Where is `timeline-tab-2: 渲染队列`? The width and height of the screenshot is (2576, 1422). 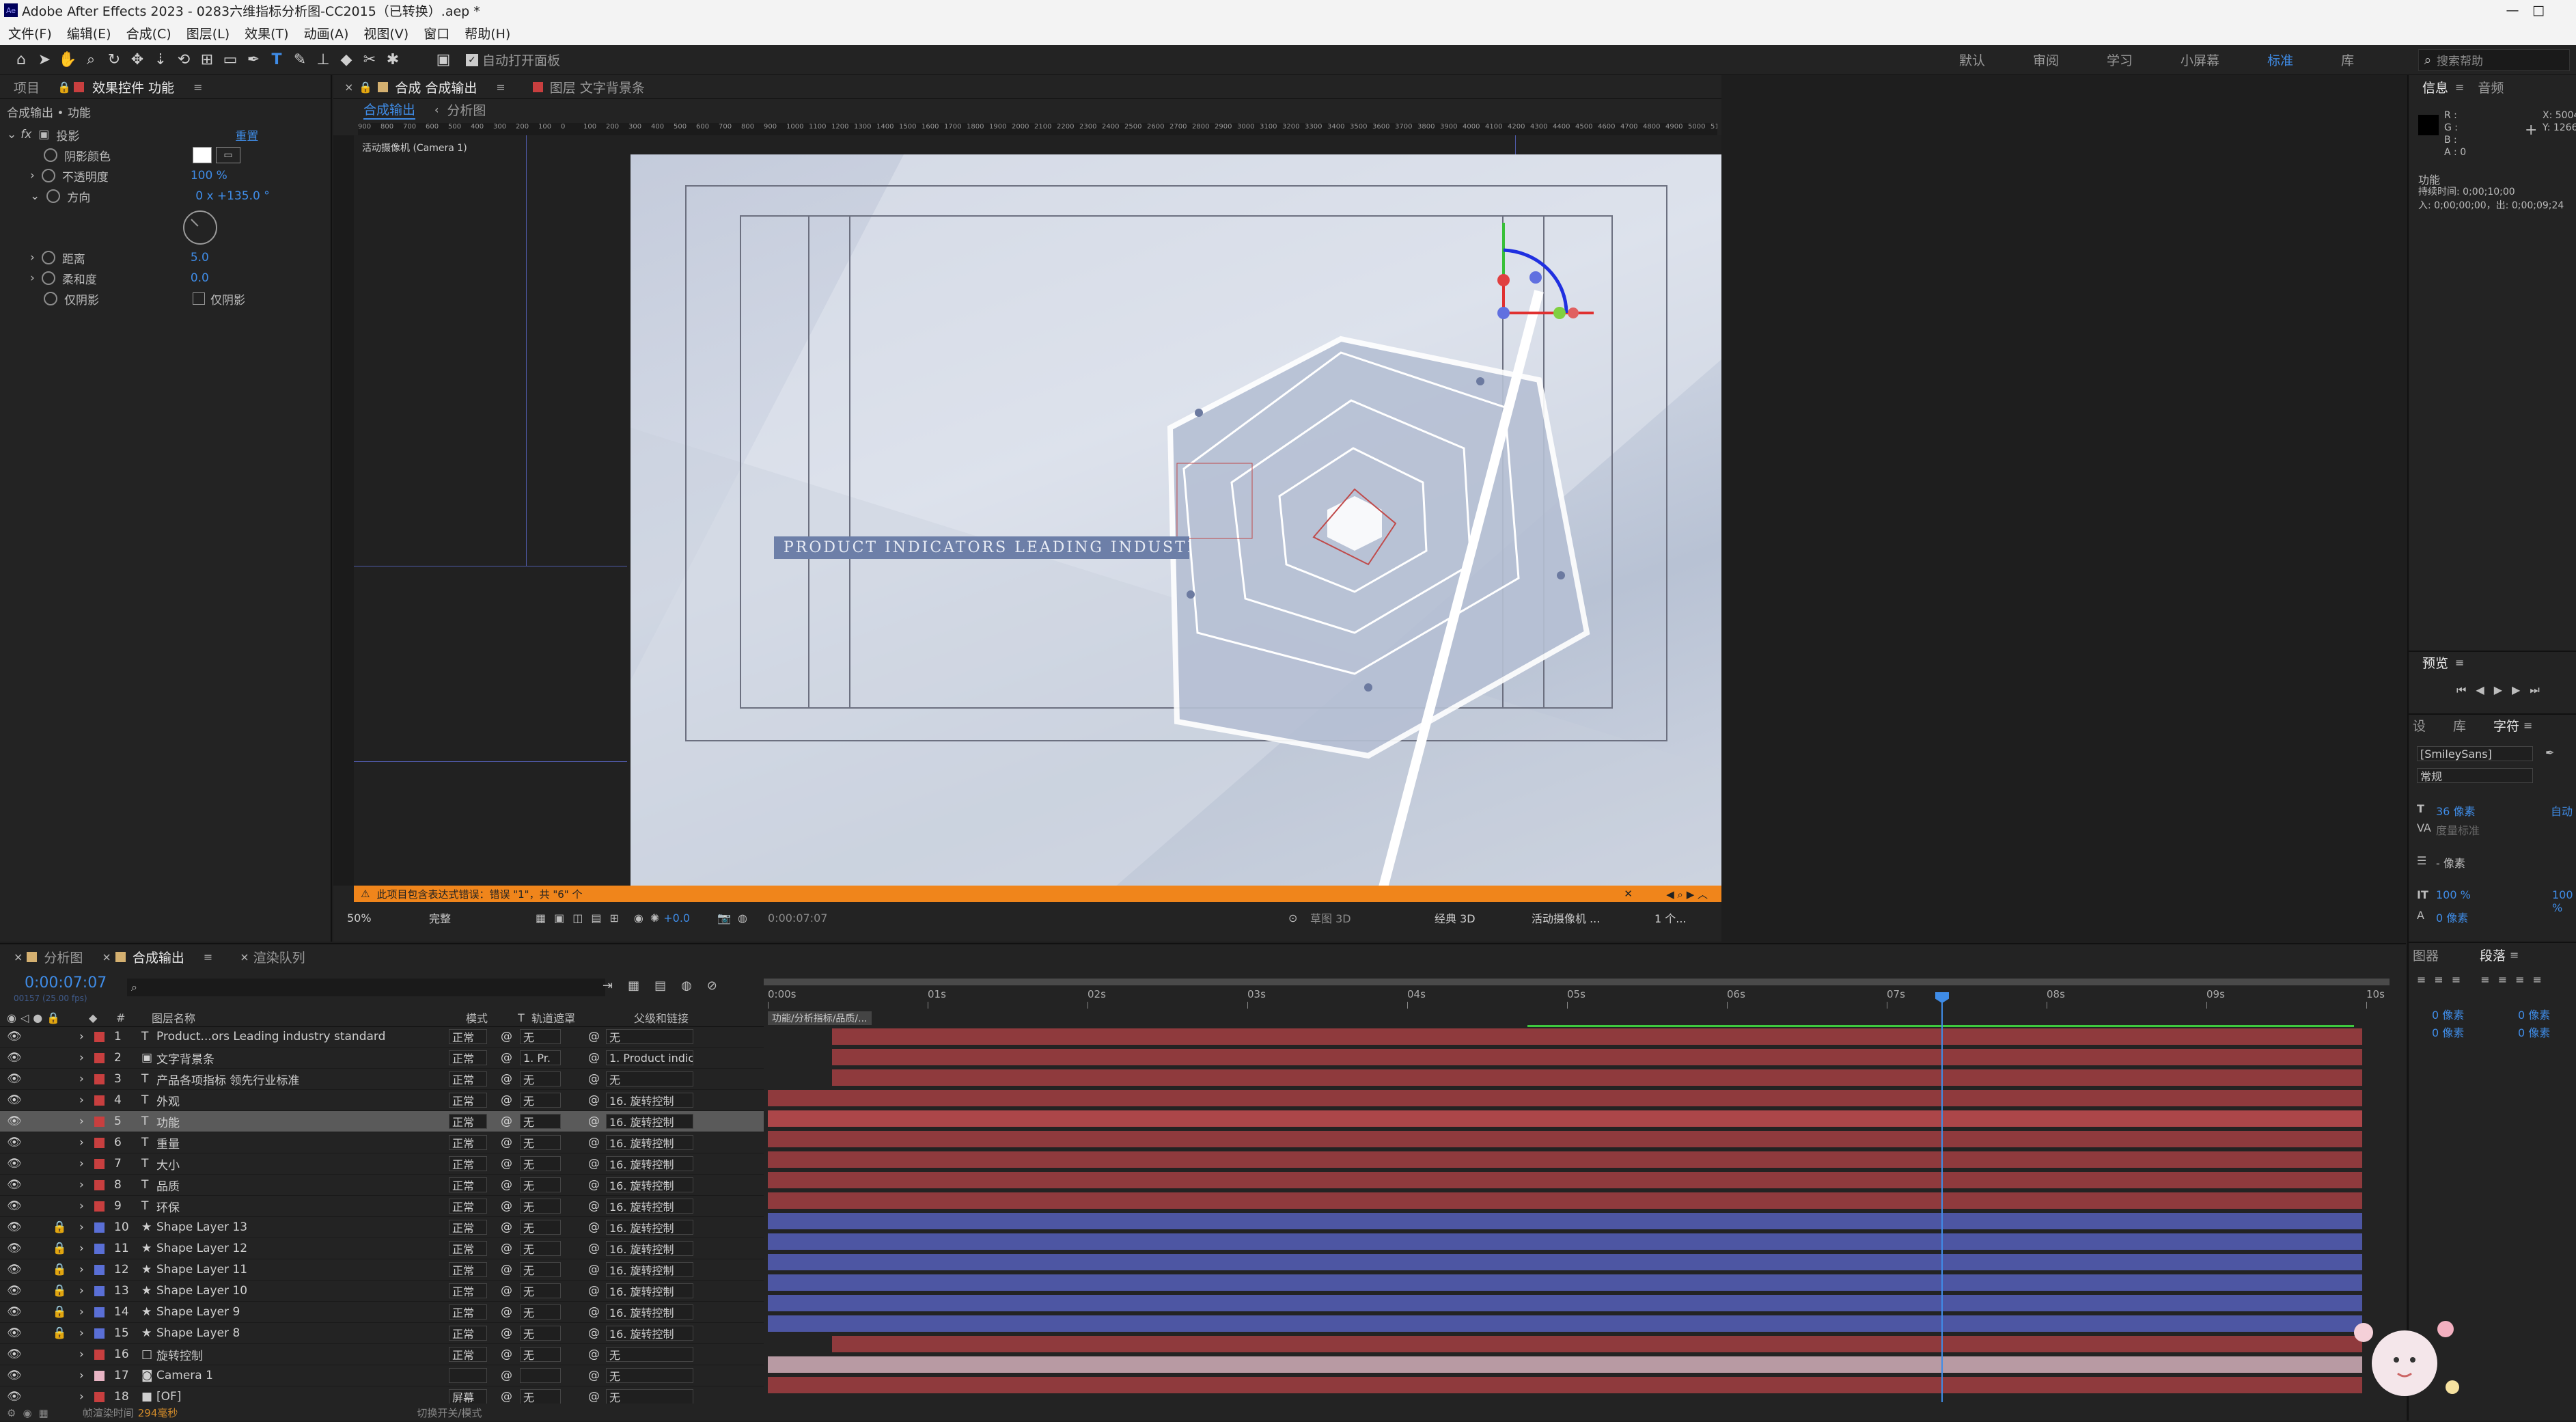 timeline-tab-2: 渲染队列 is located at coordinates (279, 957).